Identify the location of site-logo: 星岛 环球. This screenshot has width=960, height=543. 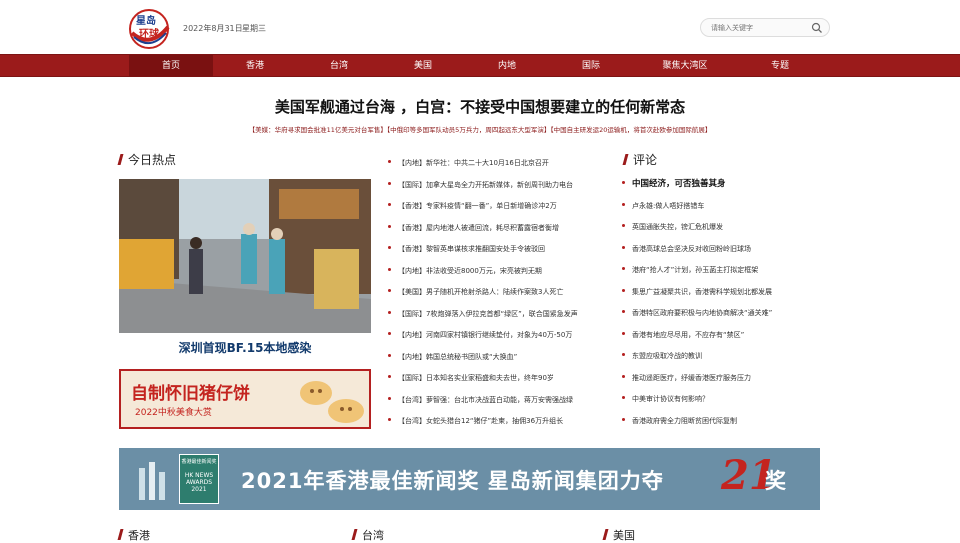
(150, 28).